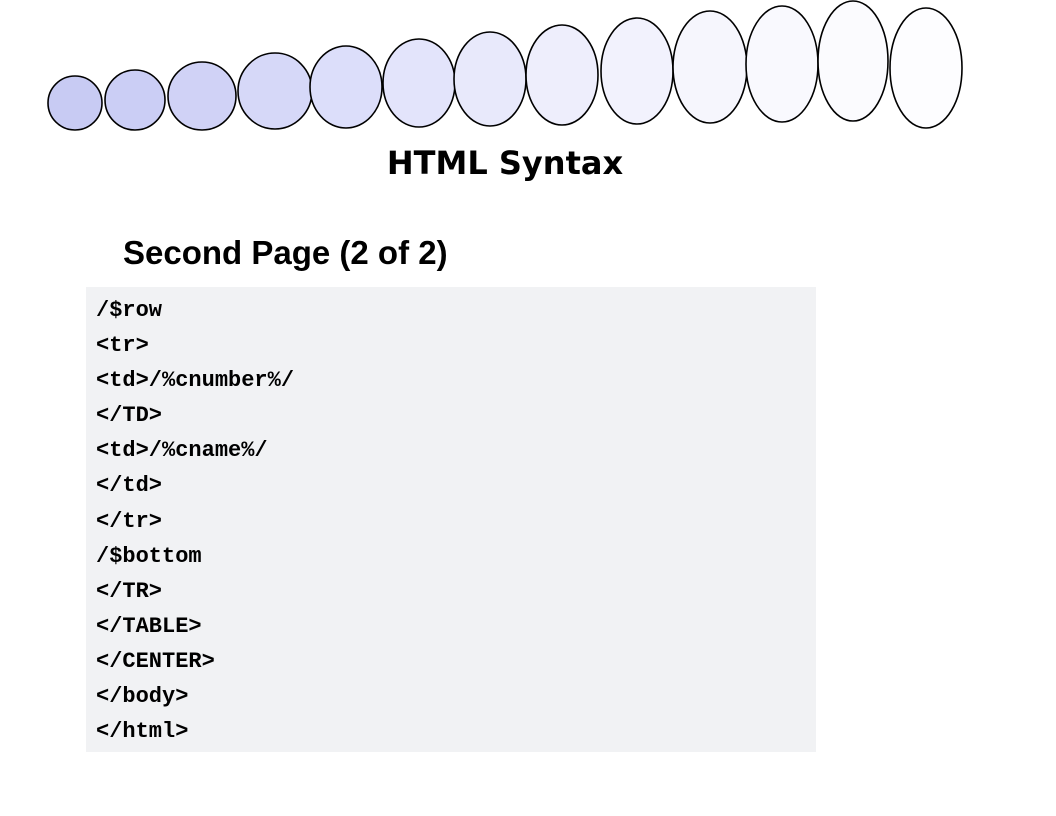 The height and width of the screenshot is (816, 1056). What do you see at coordinates (129, 310) in the screenshot?
I see `code-line: /$row` at bounding box center [129, 310].